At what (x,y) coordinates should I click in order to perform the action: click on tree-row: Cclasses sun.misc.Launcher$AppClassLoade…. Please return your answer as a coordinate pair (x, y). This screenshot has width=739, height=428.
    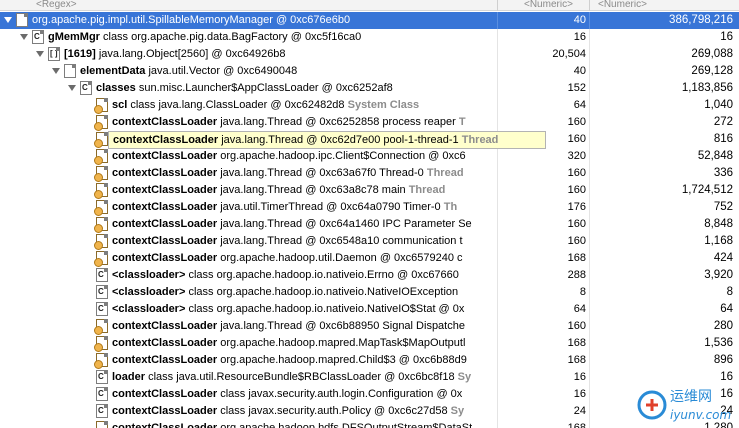
    Looking at the image, I should click on (369, 88).